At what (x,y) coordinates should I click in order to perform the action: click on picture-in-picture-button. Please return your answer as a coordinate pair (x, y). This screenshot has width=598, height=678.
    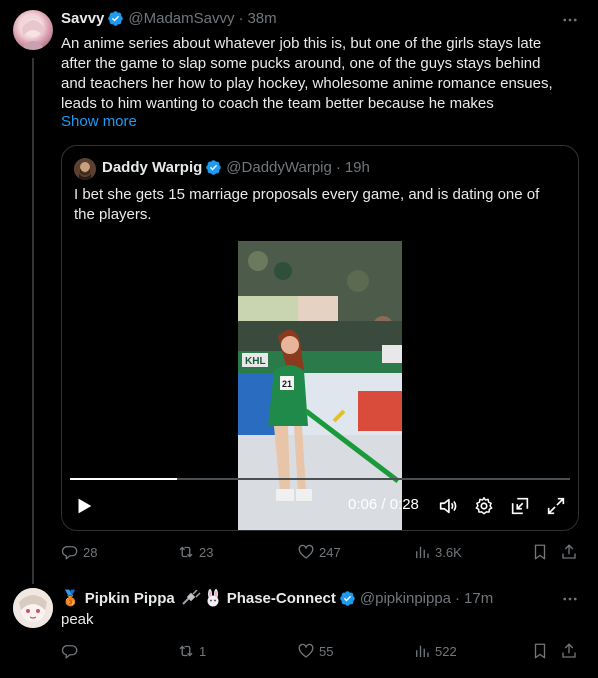
    Looking at the image, I should click on (520, 506).